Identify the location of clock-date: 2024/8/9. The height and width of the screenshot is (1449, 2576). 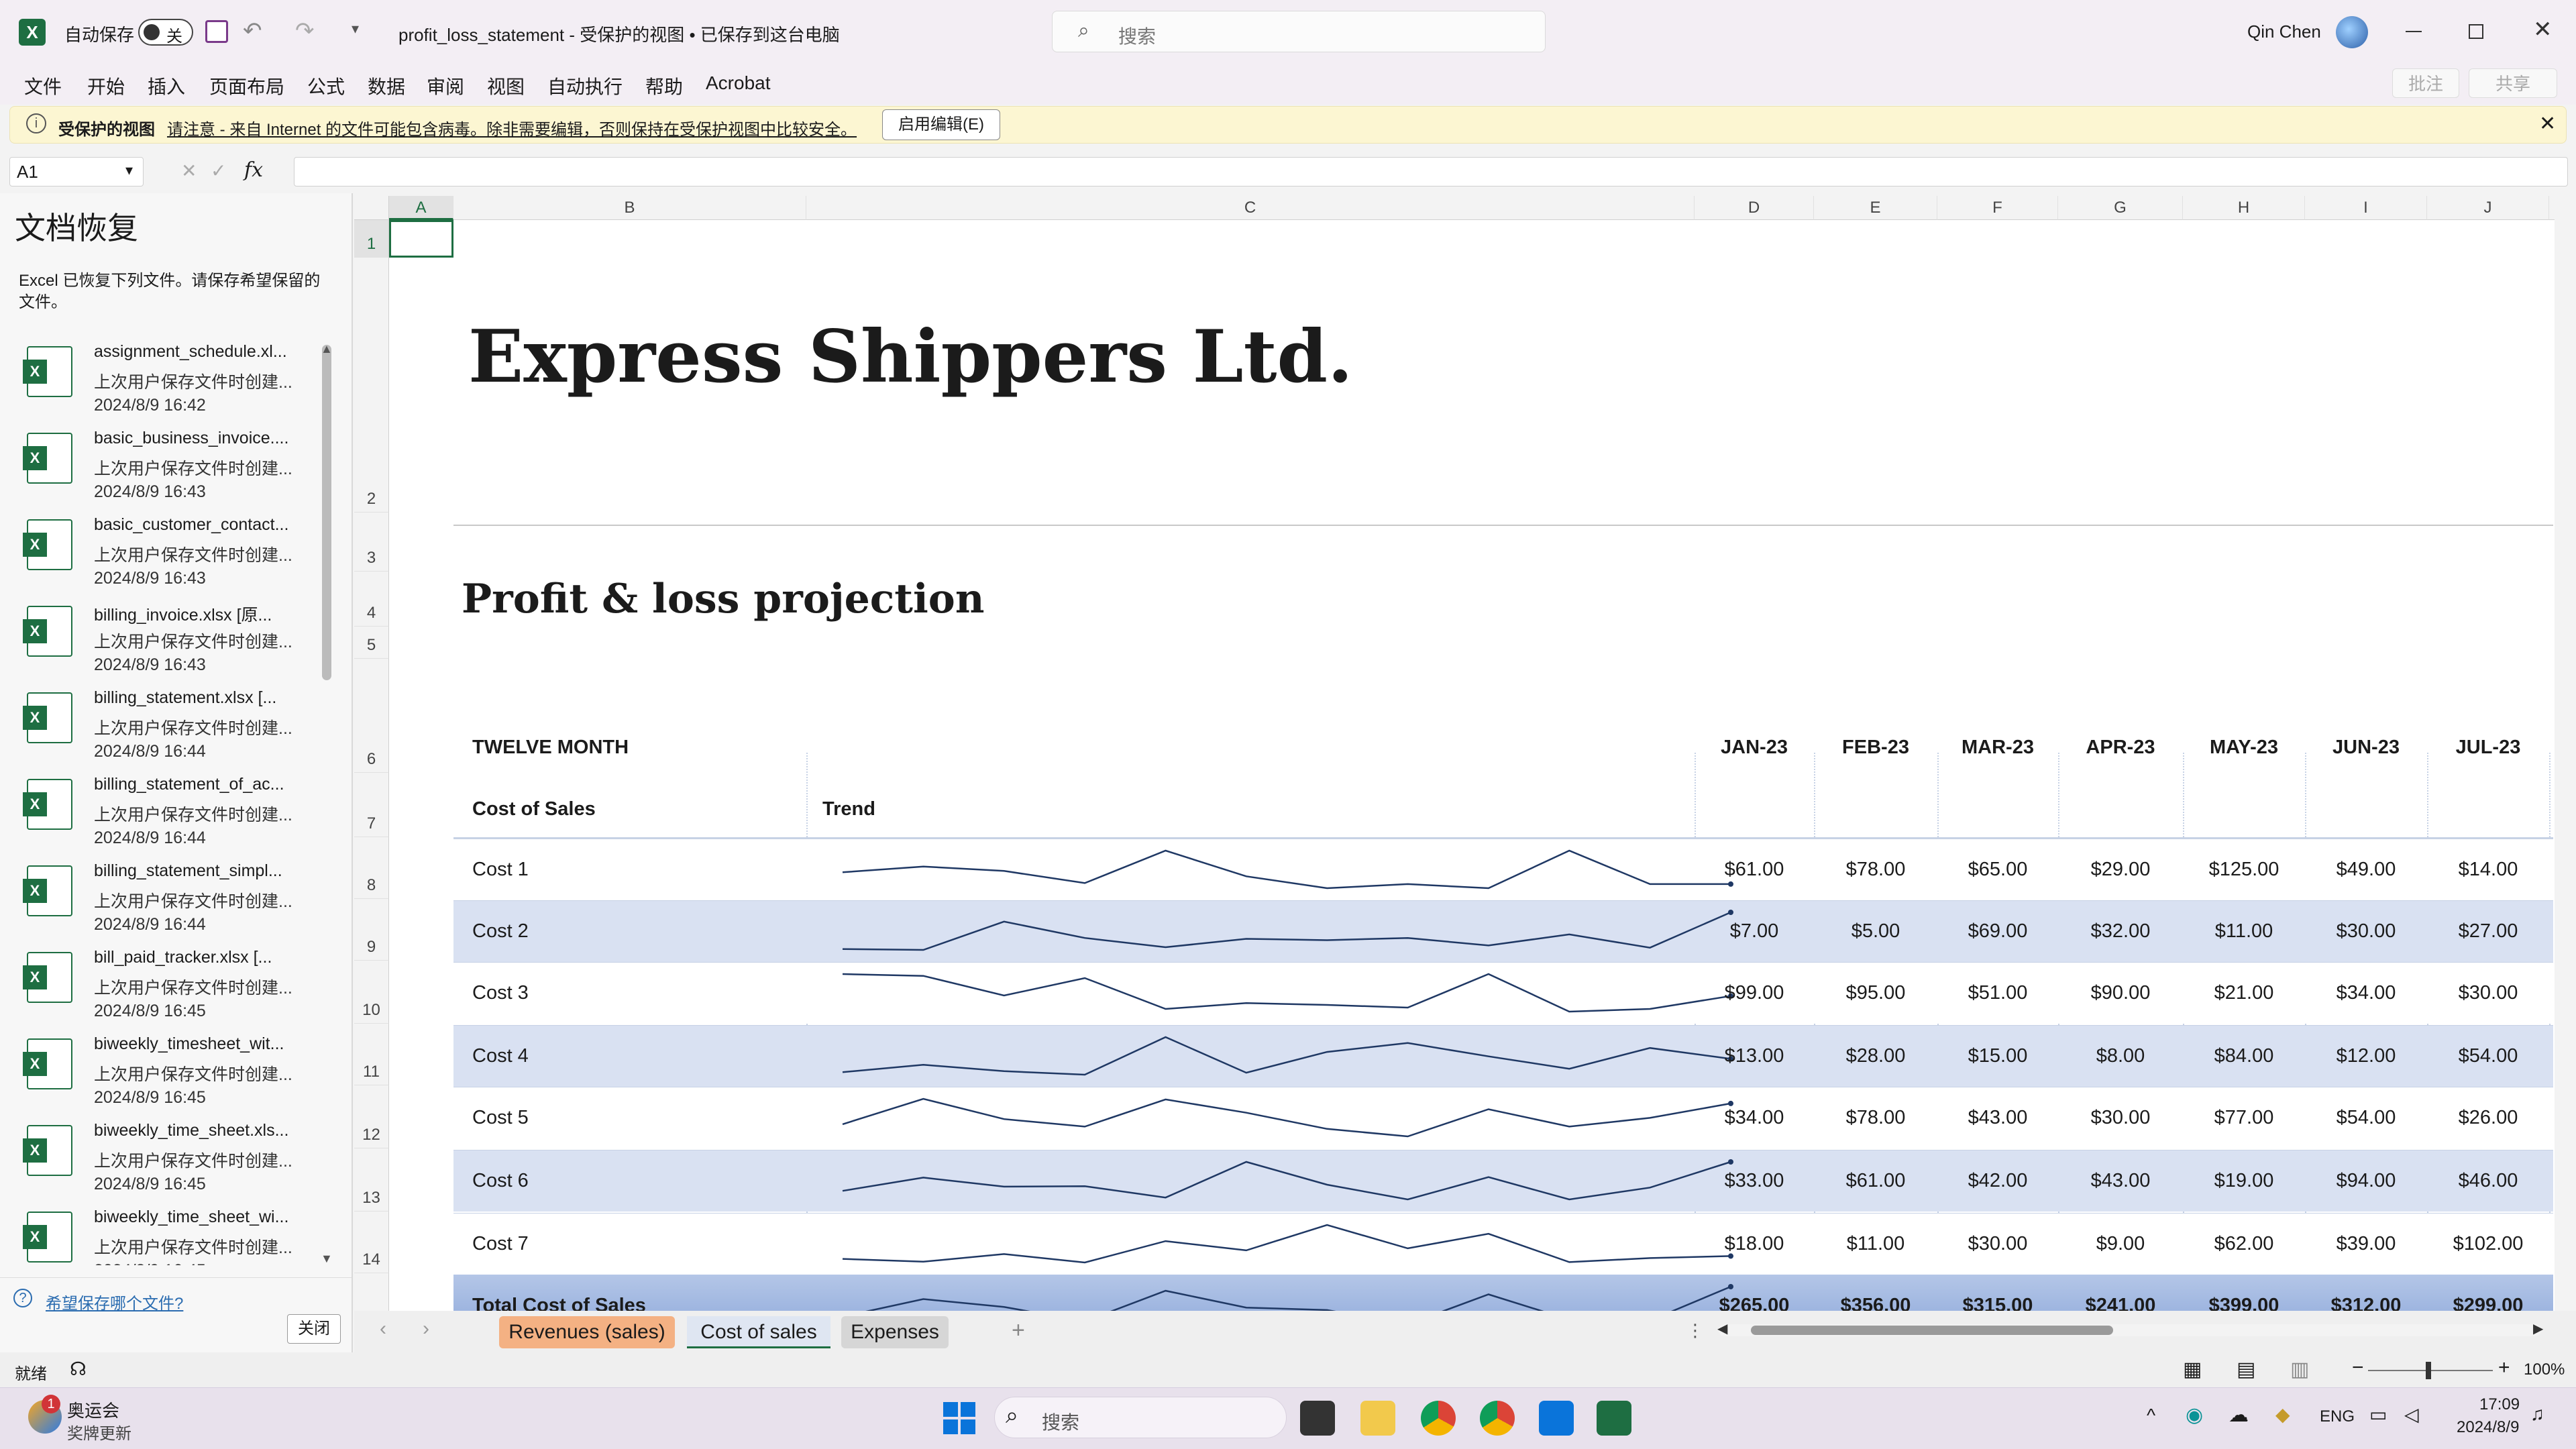
(2488, 1427).